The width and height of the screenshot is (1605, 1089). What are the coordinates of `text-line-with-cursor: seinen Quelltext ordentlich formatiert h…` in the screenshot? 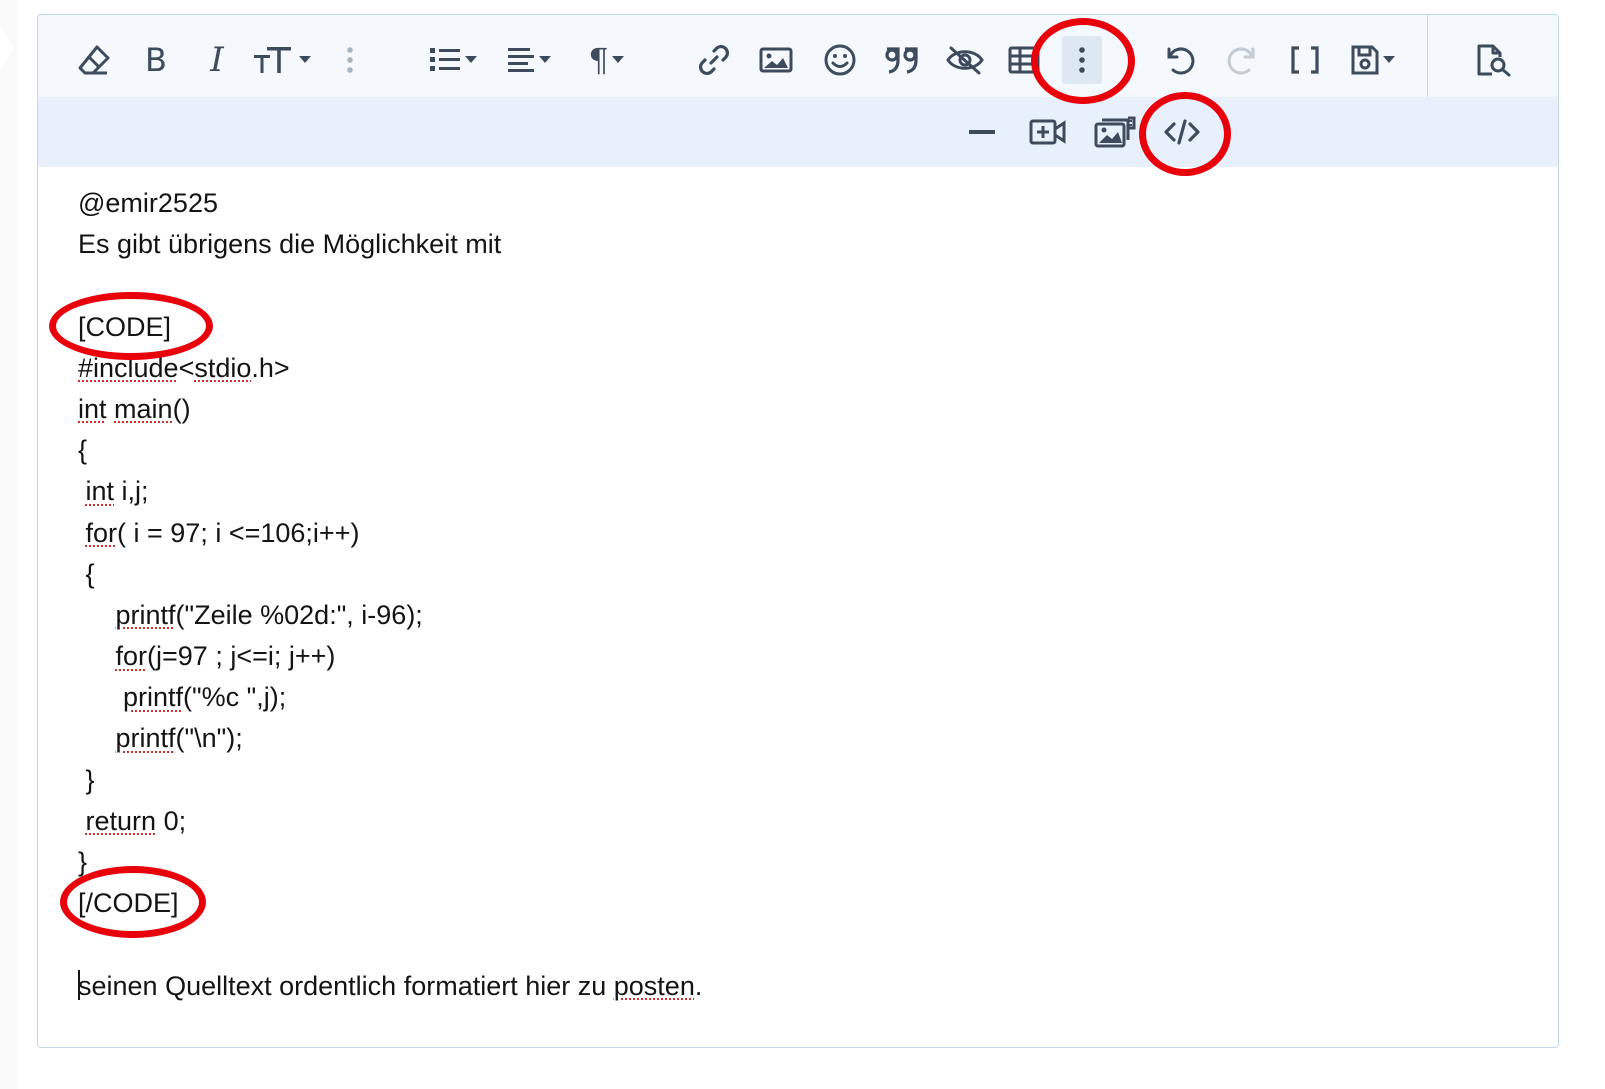 It's located at (390, 985).